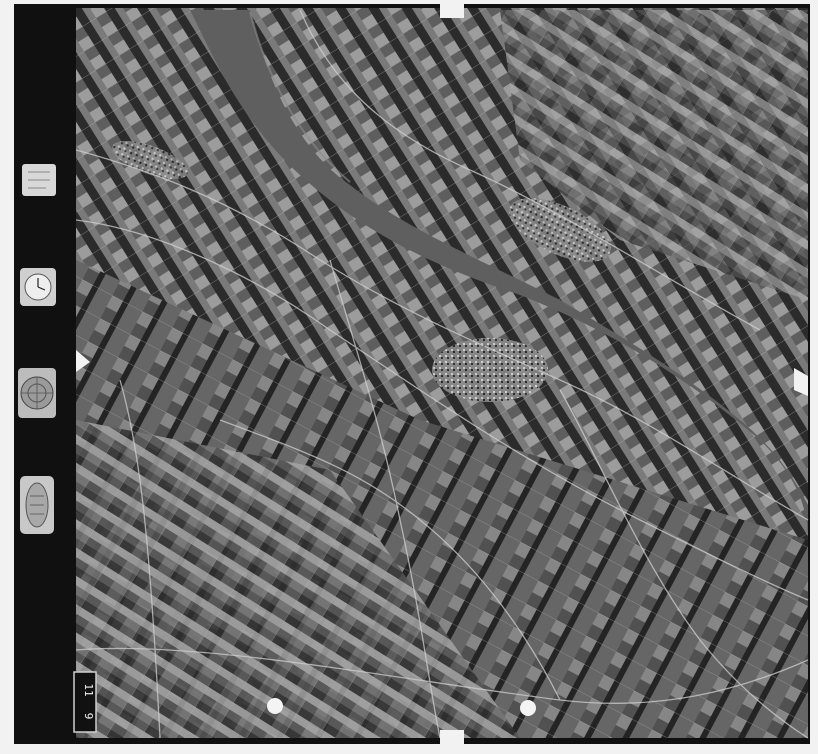 Image resolution: width=818 pixels, height=754 pixels. What do you see at coordinates (37, 393) in the screenshot?
I see `altimeter-icon` at bounding box center [37, 393].